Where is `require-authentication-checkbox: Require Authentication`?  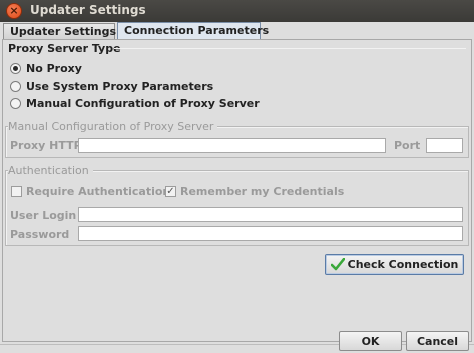 require-authentication-checkbox: Require Authentication is located at coordinates (90, 191).